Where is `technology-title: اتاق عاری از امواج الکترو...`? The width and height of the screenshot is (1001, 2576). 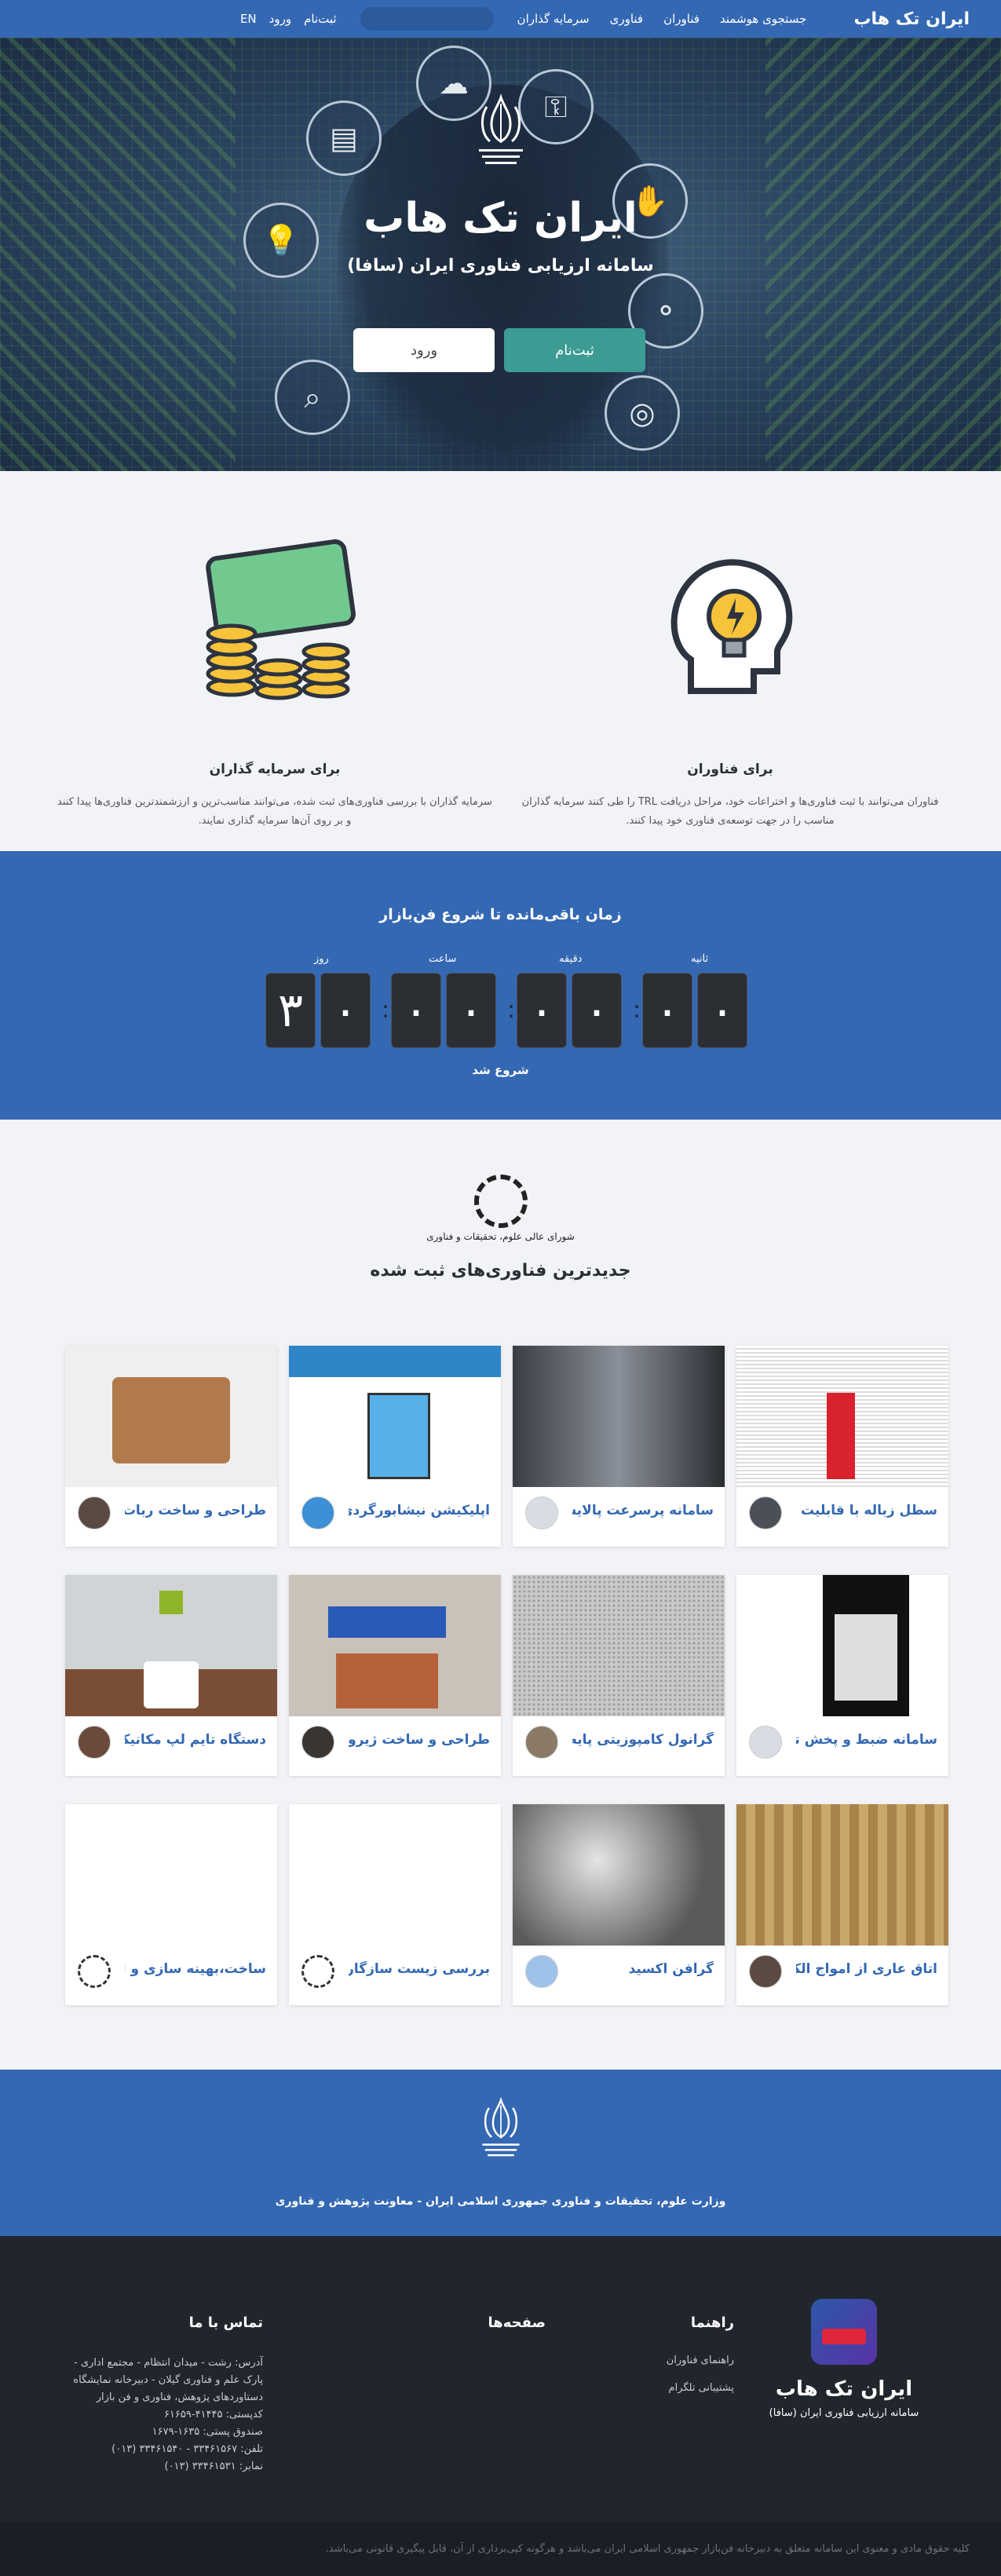 technology-title: اتاق عاری از امواج الکترو... is located at coordinates (866, 1969).